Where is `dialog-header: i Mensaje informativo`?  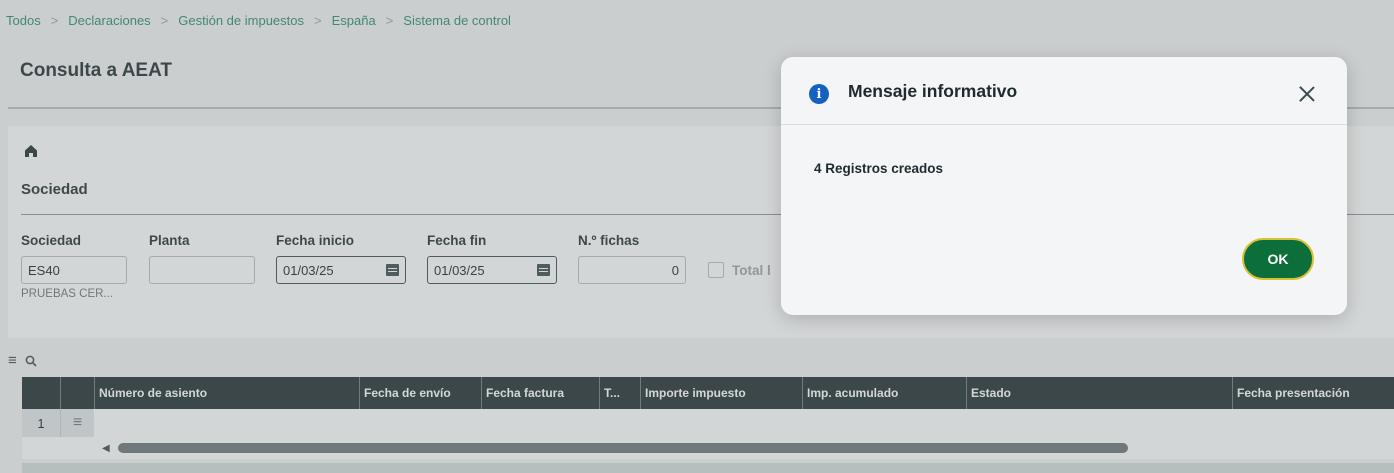 dialog-header: i Mensaje informativo is located at coordinates (1064, 91).